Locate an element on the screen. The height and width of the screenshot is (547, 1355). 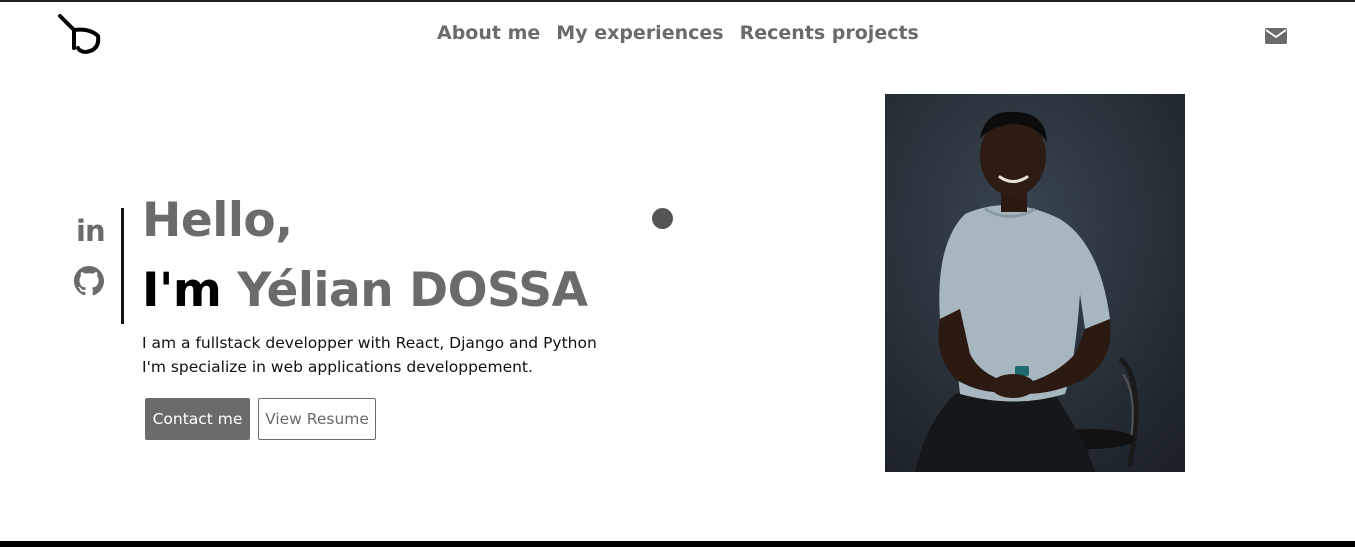
hero-divider is located at coordinates (122, 266).